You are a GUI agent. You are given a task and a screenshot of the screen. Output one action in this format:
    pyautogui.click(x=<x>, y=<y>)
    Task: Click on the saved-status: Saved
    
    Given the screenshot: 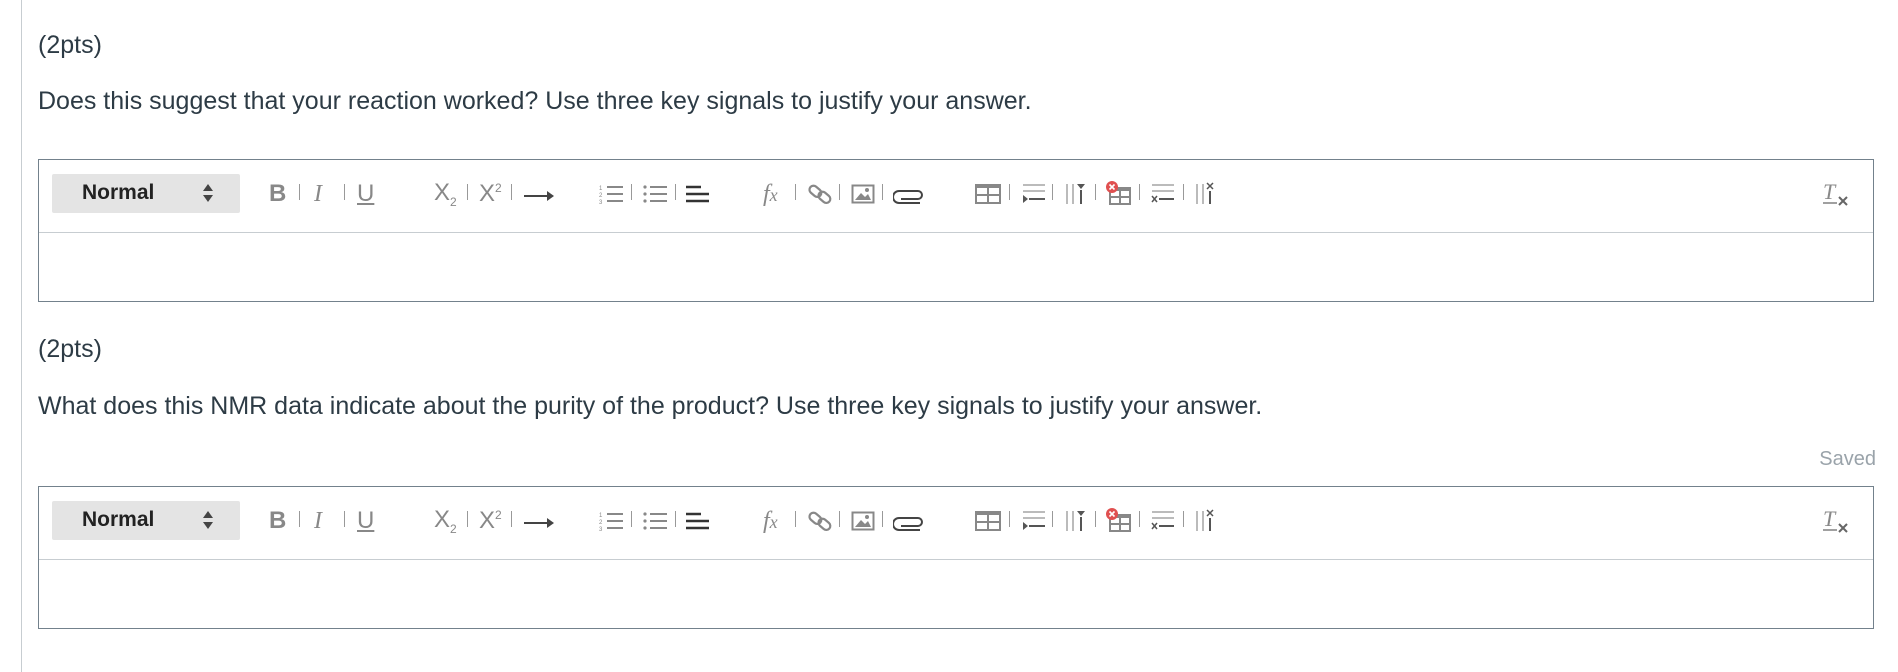 What is the action you would take?
    pyautogui.click(x=1847, y=459)
    